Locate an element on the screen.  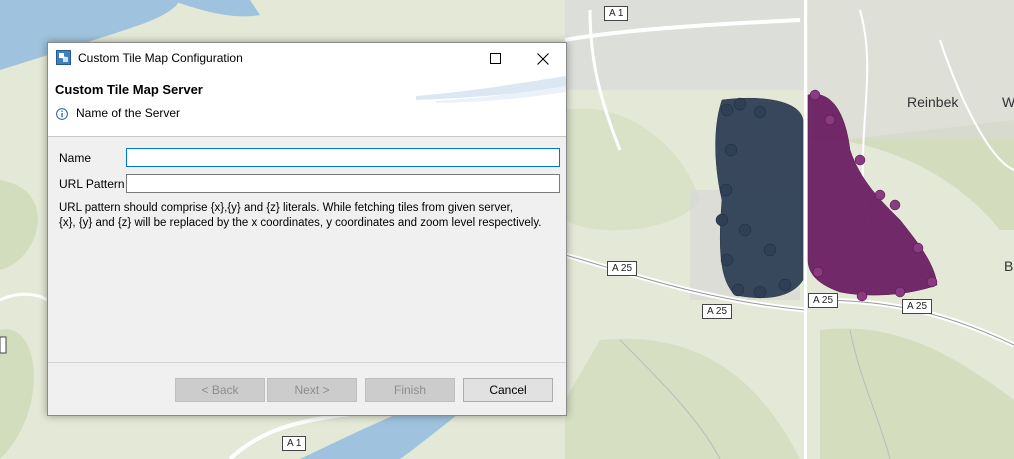
banner-decoration is located at coordinates (491, 89).